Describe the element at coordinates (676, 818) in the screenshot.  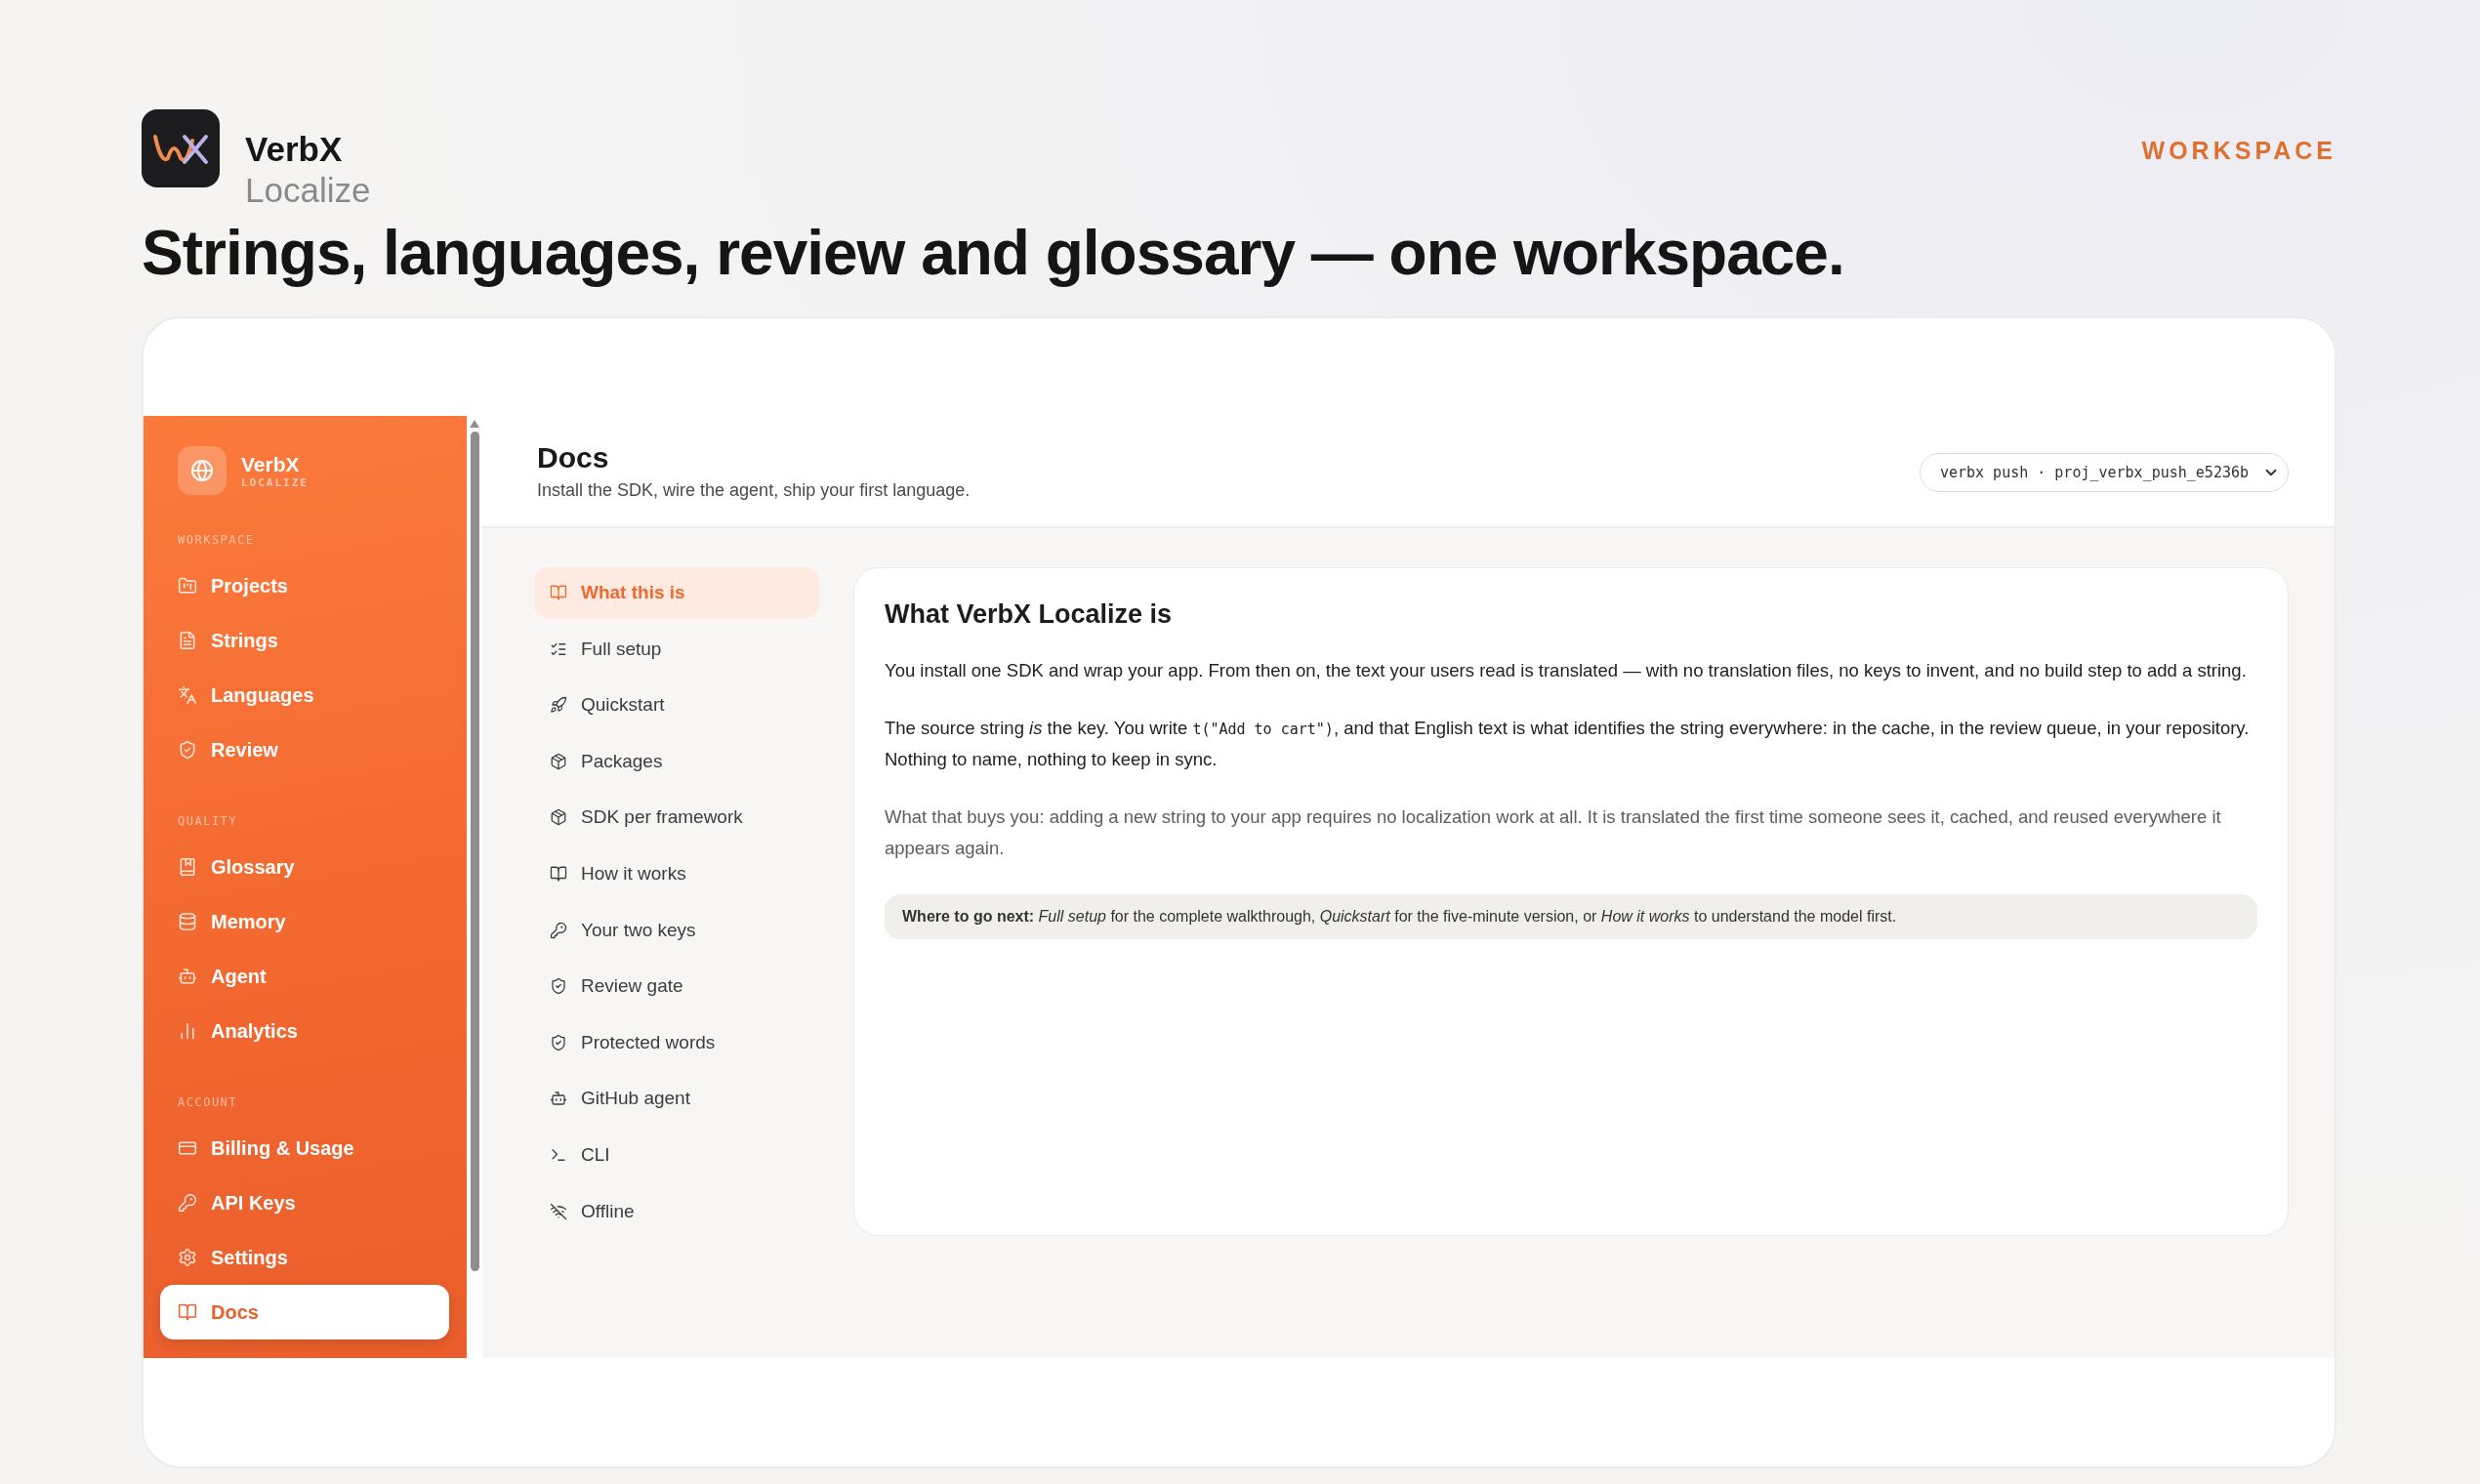
I see `docs-nav-item: SDK per framework` at that location.